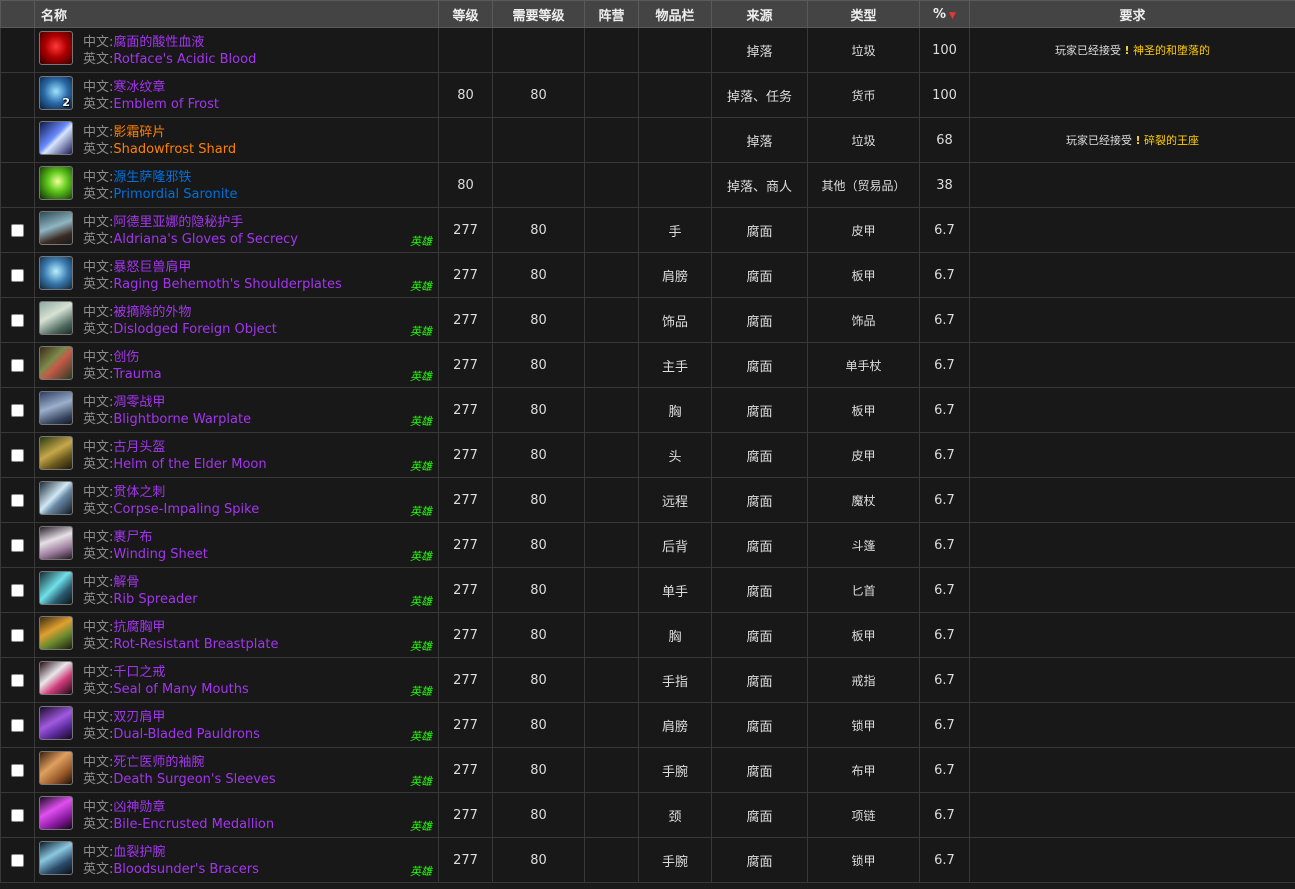 The width and height of the screenshot is (1295, 889). What do you see at coordinates (132, 537) in the screenshot?
I see `item-name-cn: 裹尸布` at bounding box center [132, 537].